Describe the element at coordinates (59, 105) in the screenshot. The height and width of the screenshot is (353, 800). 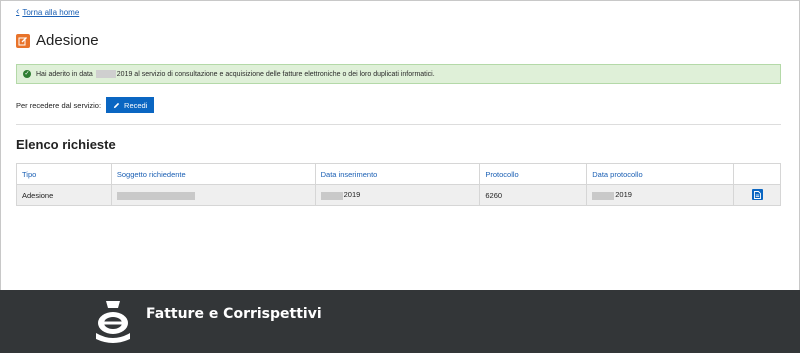
I see `recede-label: Per recedere dal servizio:` at that location.